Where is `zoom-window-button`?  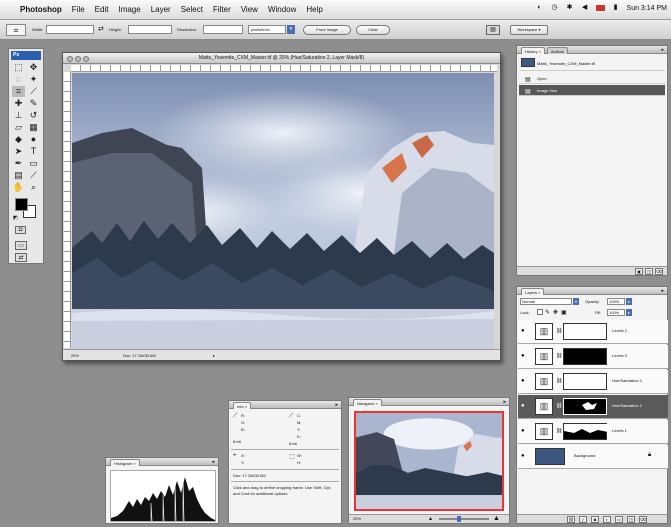
zoom-window-button is located at coordinates (86, 59).